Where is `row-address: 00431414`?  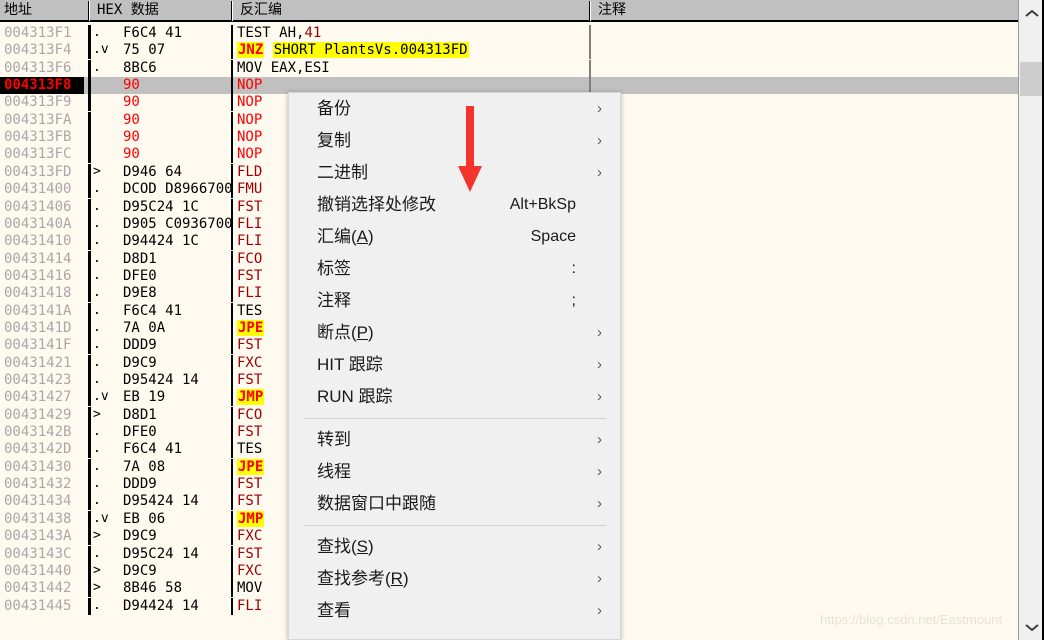
row-address: 00431414 is located at coordinates (42, 259).